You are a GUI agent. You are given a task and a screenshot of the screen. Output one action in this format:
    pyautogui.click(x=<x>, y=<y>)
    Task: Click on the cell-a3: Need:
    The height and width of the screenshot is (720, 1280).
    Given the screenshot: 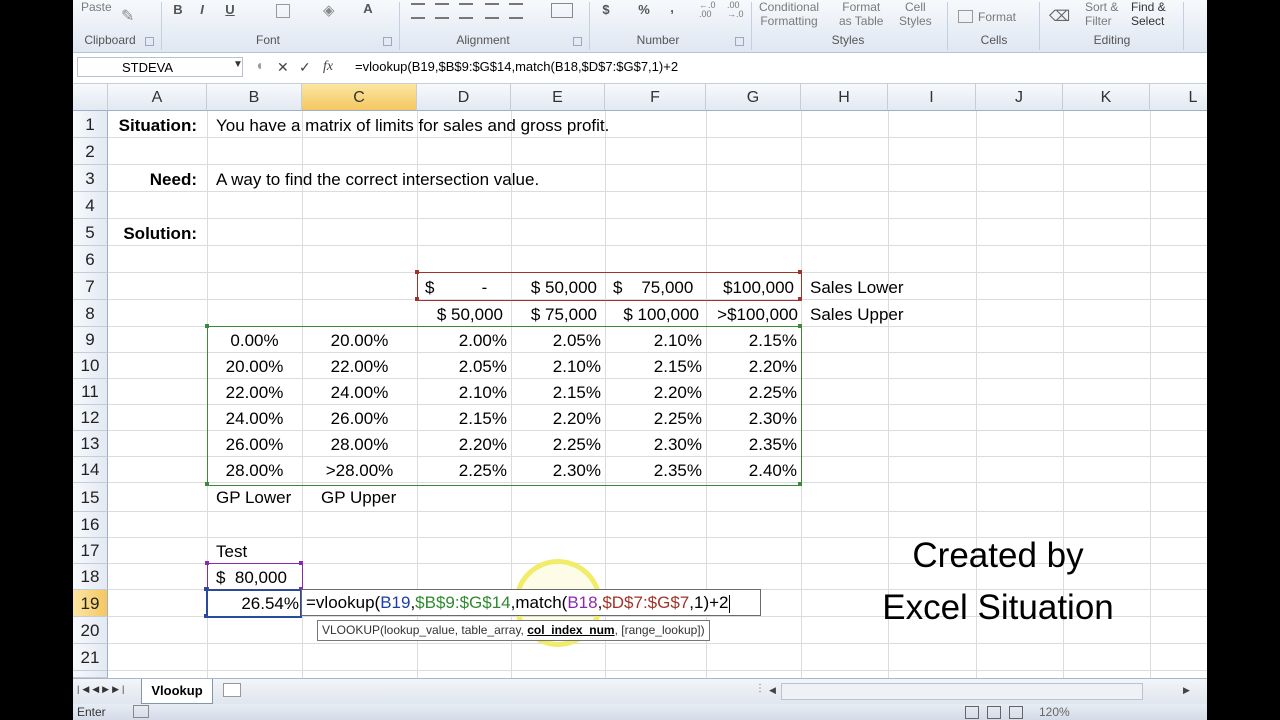 What is the action you would take?
    pyautogui.click(x=152, y=180)
    